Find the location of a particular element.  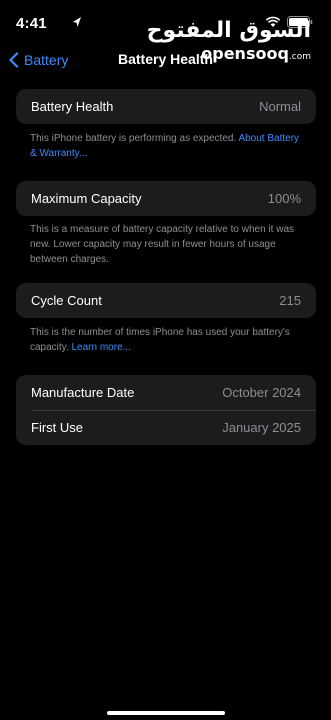

location-arrow-icon is located at coordinates (77, 22).